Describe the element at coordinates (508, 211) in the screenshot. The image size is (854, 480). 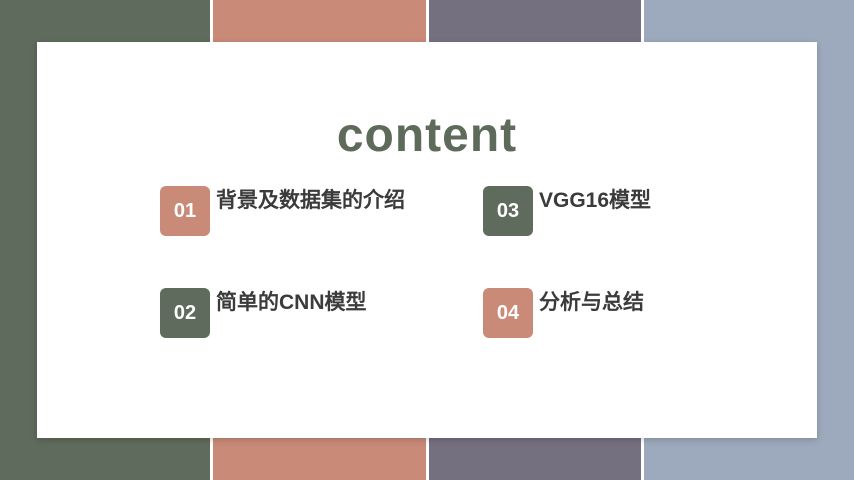
I see `toc-number-badge: 03` at that location.